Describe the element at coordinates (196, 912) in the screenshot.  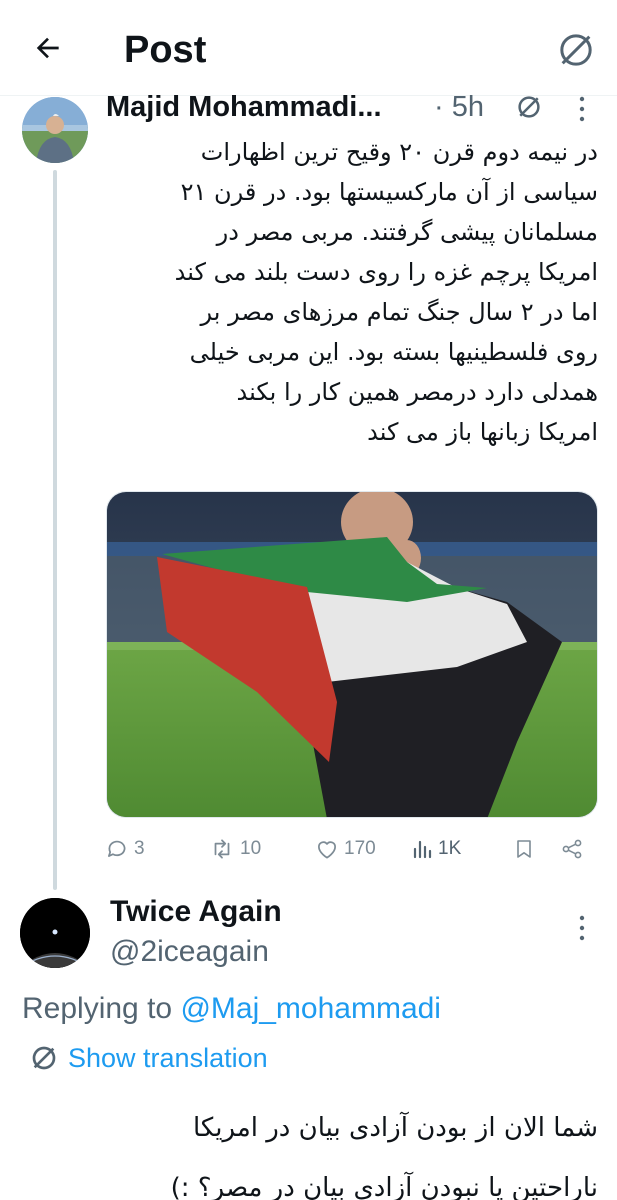
I see `author-name: Twice Again` at that location.